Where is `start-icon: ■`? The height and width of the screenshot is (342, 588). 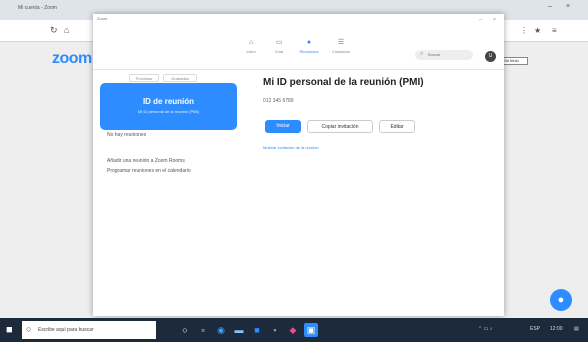 start-icon: ■ is located at coordinates (9, 330).